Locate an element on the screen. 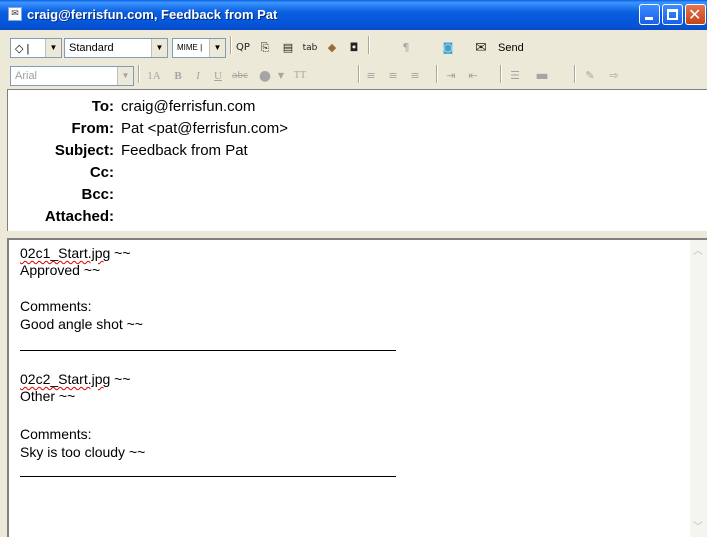 The image size is (707, 537). body-line: 02c2_Start.jpg ~~ is located at coordinates (75, 379).